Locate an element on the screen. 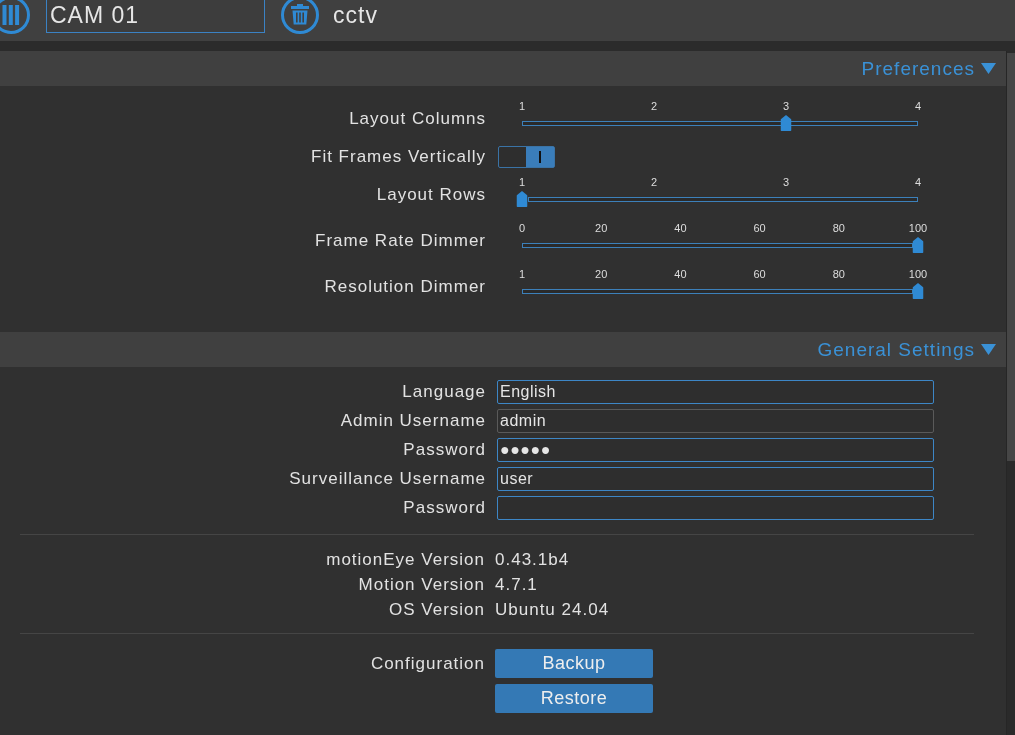 Image resolution: width=1015 pixels, height=735 pixels. version-label: motionEye Version is located at coordinates (405, 559).